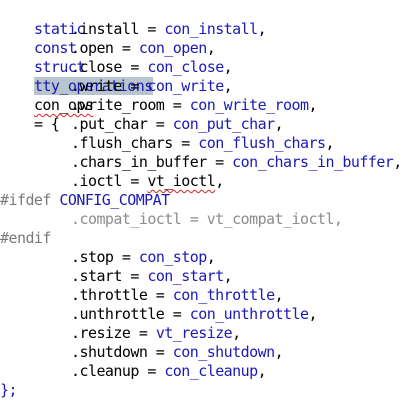 The image size is (400, 401). What do you see at coordinates (223, 352) in the screenshot?
I see `field-value: con_shutdown` at bounding box center [223, 352].